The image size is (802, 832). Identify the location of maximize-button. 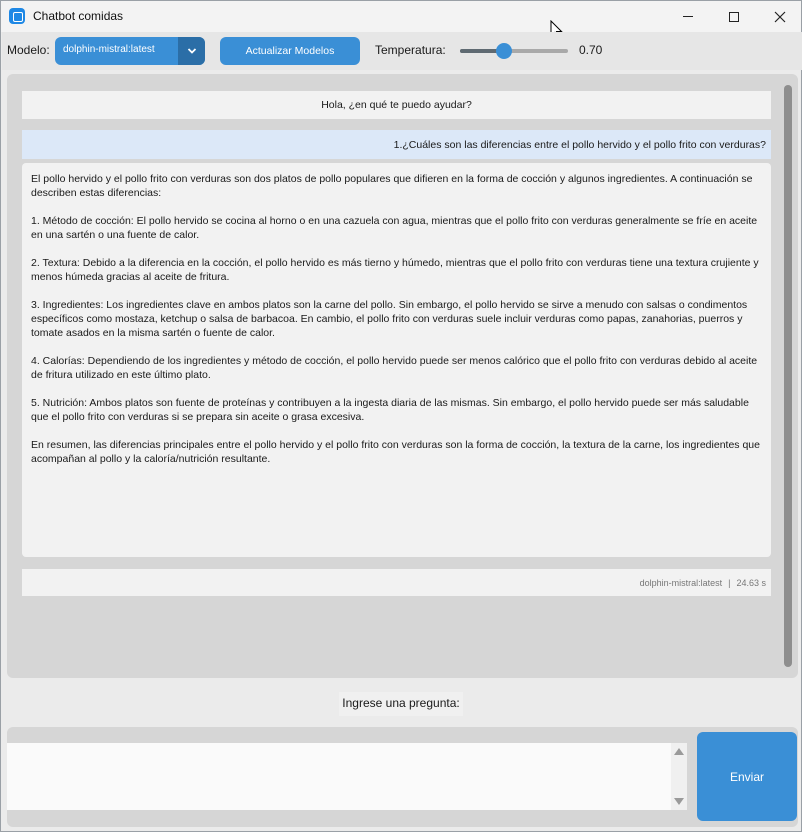
(734, 16).